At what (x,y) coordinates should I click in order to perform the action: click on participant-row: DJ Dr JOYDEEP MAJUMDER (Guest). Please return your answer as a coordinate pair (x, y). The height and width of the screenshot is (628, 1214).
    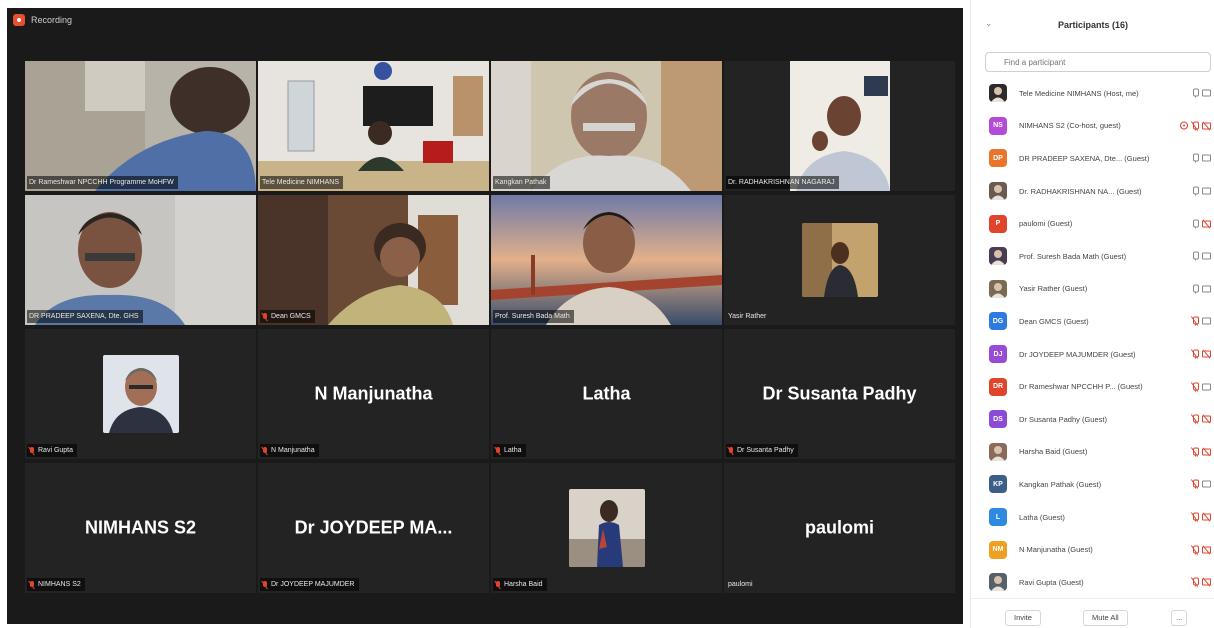
    Looking at the image, I should click on (1092, 354).